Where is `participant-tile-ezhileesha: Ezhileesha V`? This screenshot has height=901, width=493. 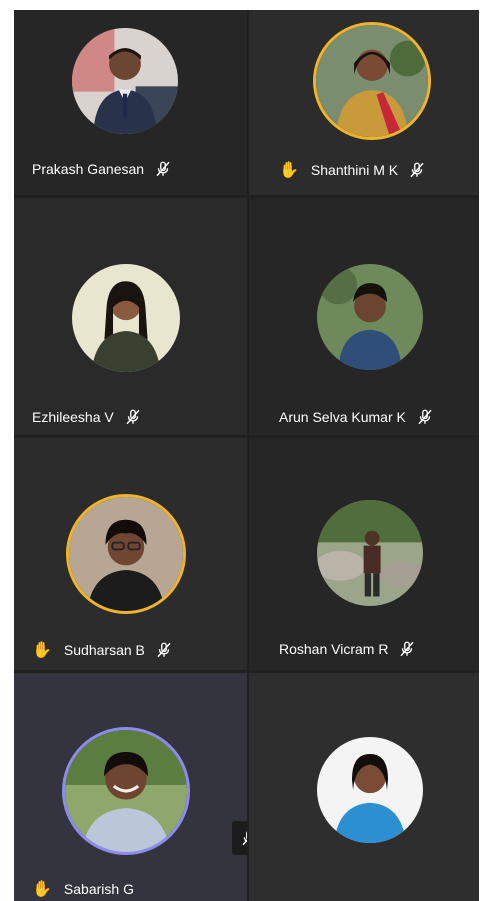
participant-tile-ezhileesha: Ezhileesha V is located at coordinates (130, 316).